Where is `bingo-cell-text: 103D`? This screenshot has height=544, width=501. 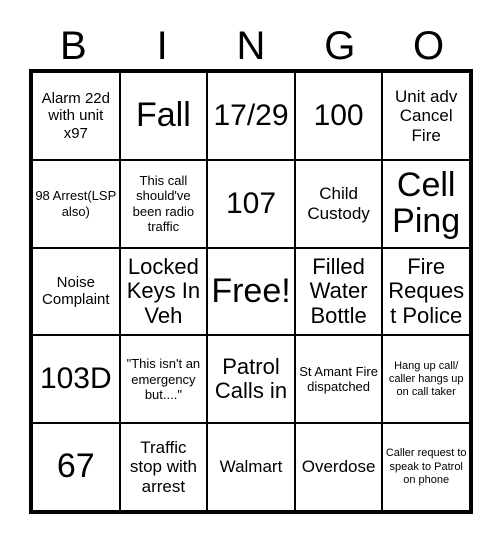 bingo-cell-text: 103D is located at coordinates (75, 379).